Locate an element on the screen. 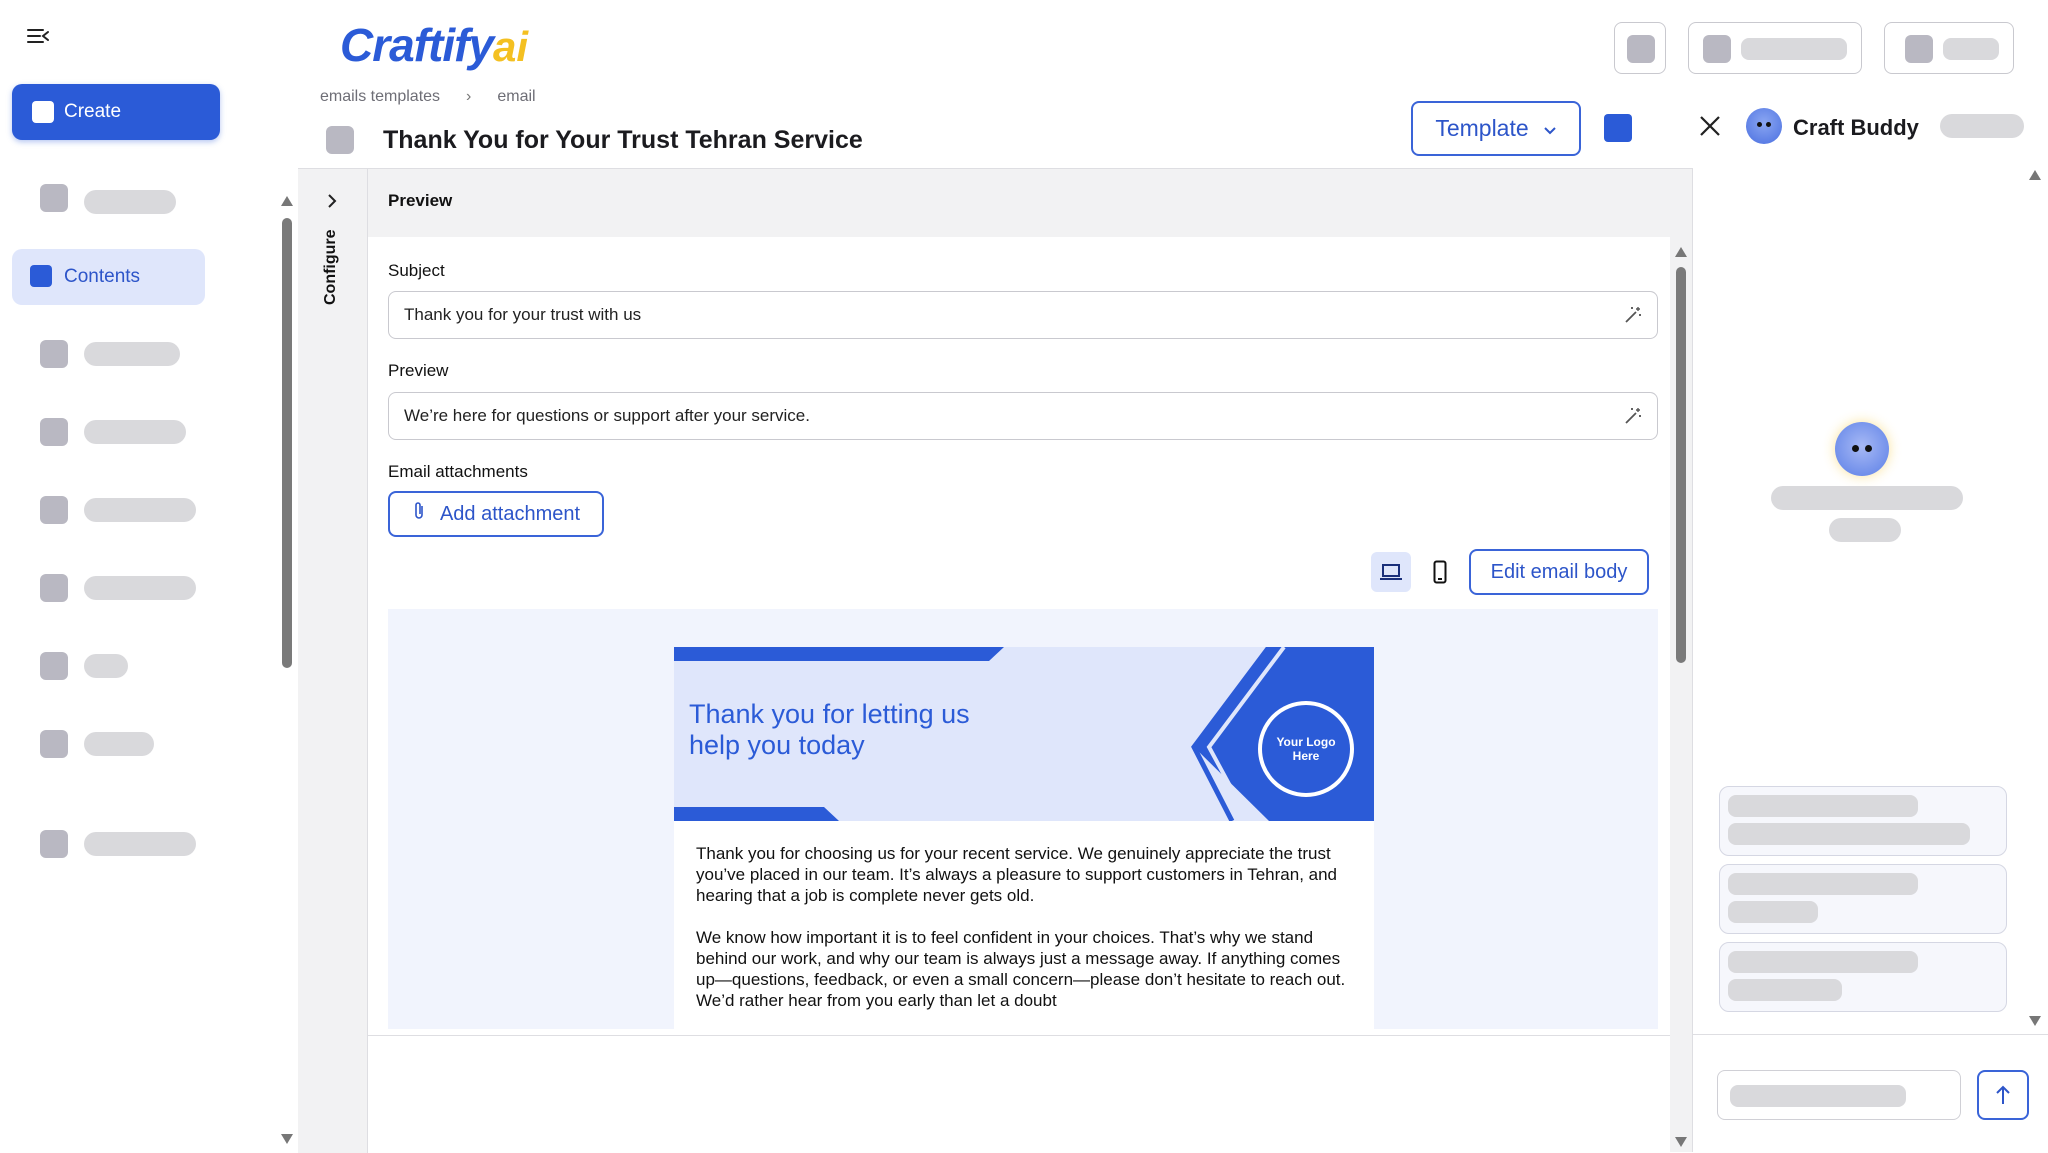  back-icon is located at coordinates (340, 140).